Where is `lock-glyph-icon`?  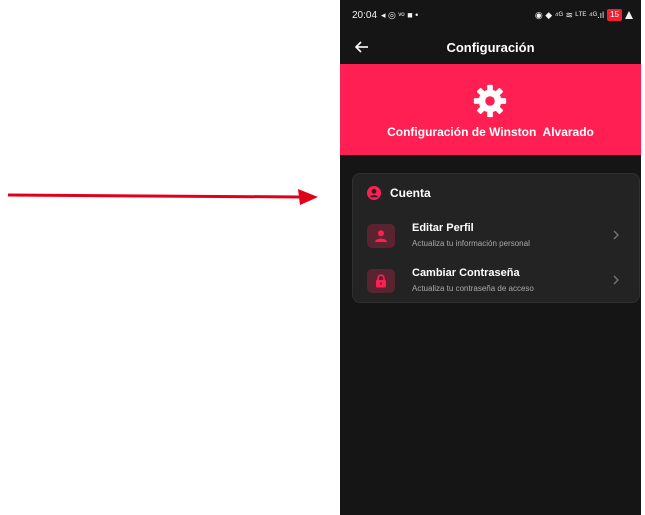
lock-glyph-icon is located at coordinates (381, 281).